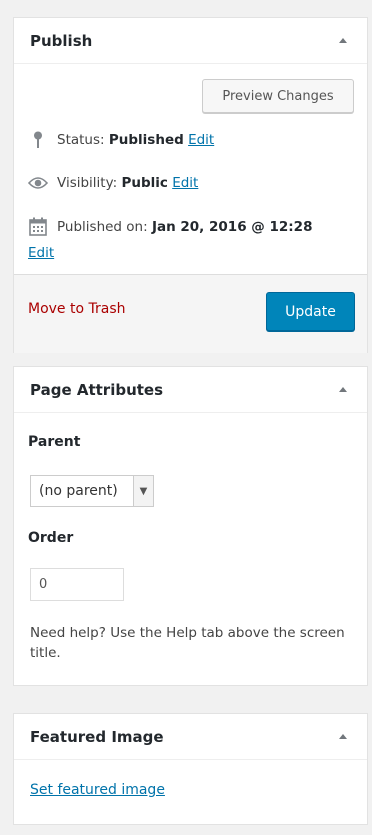  I want to click on status-label: Status:, so click(81, 140).